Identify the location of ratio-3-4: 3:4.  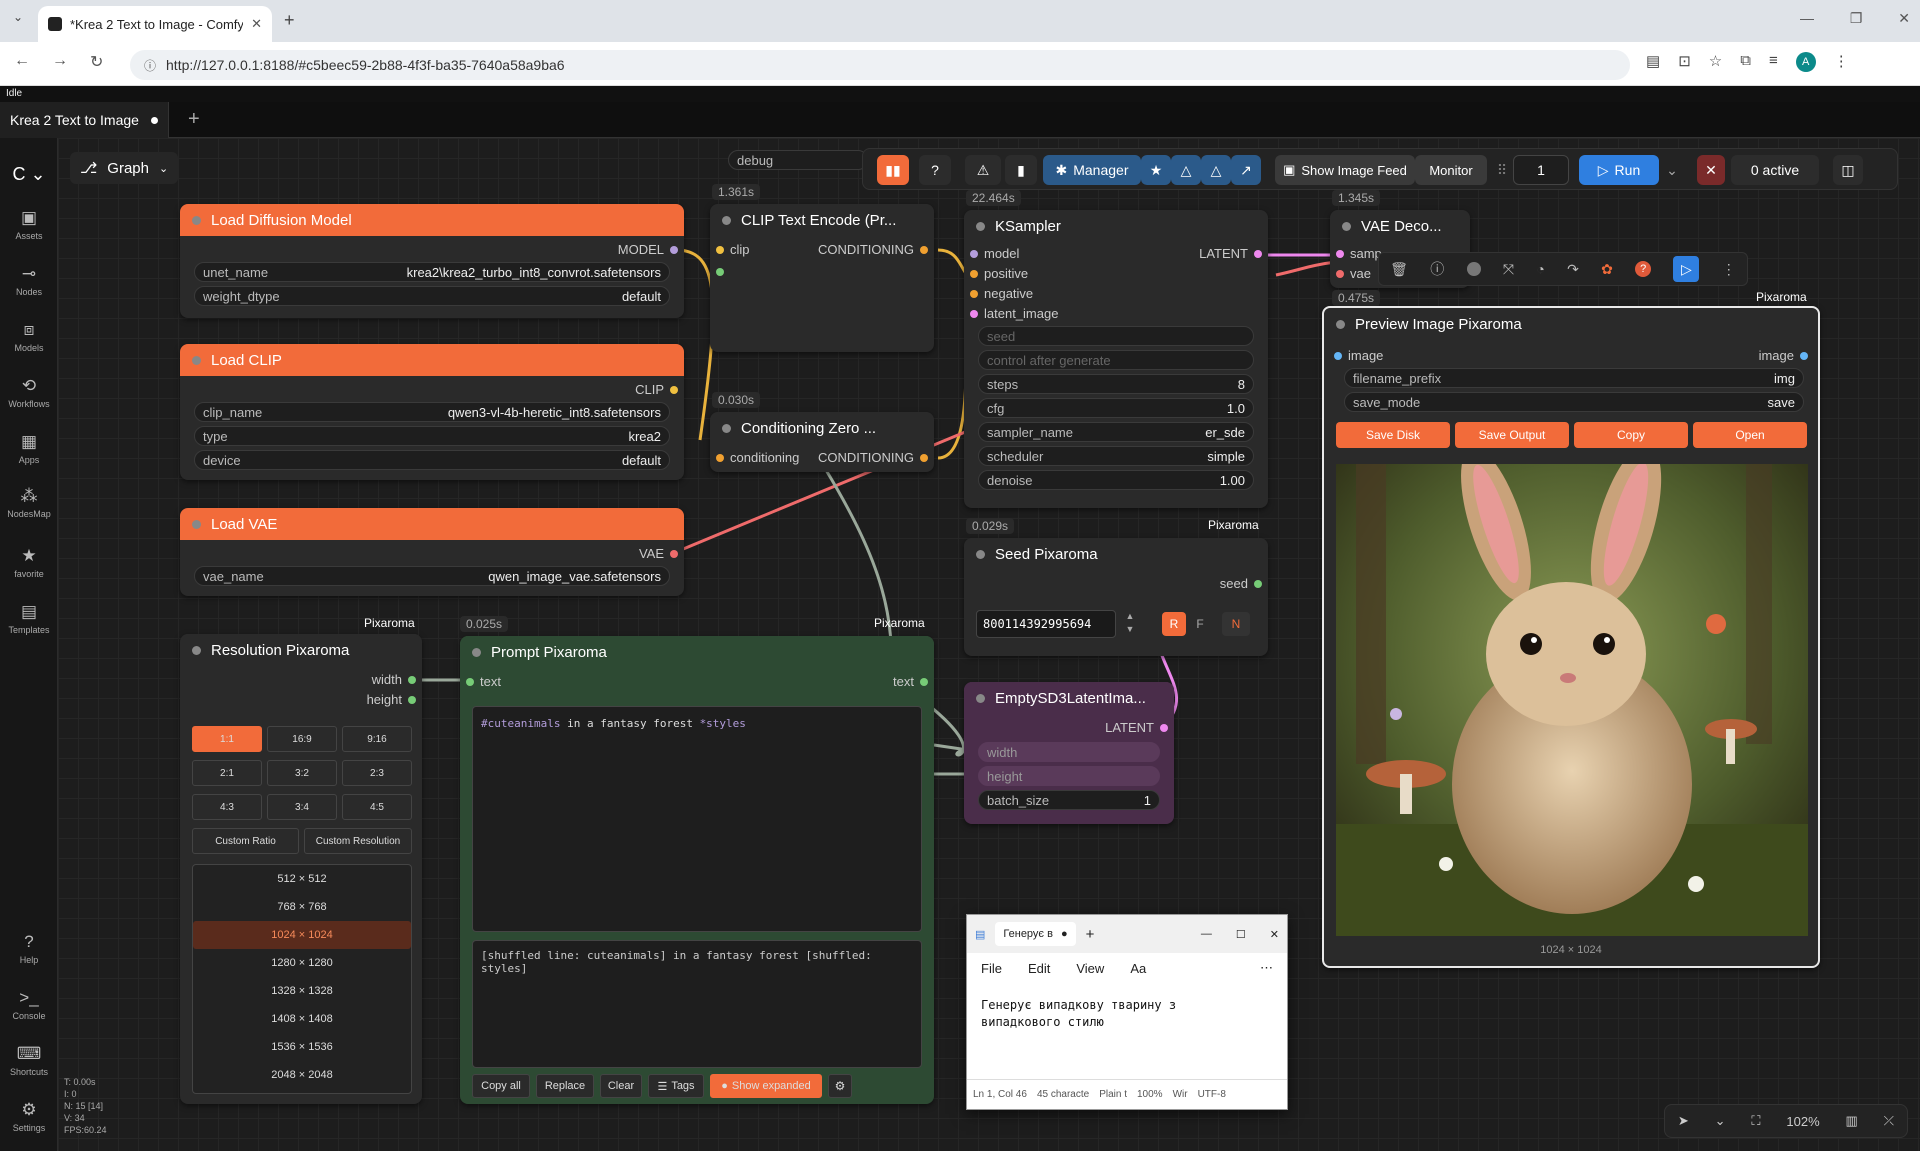
(302, 807).